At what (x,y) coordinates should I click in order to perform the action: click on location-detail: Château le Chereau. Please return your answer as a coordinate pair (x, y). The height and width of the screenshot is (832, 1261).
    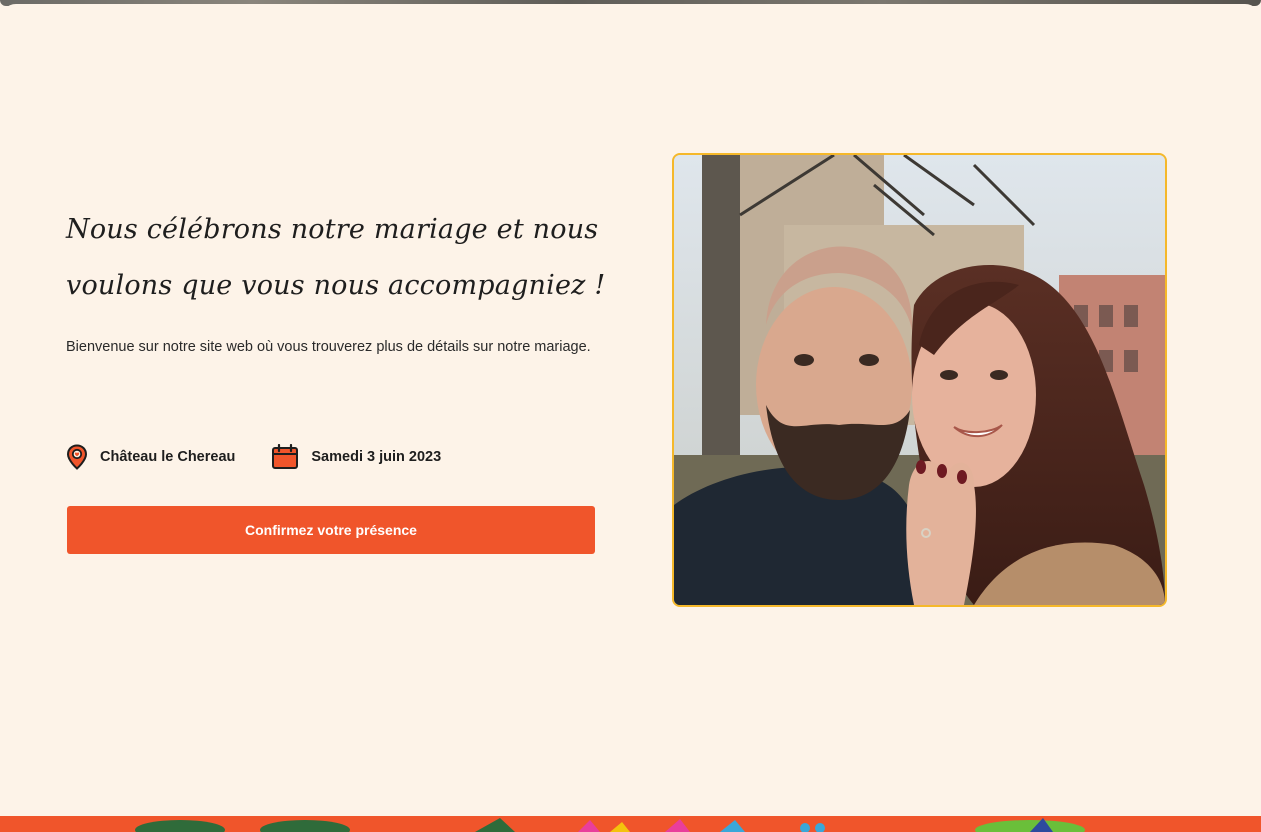
    Looking at the image, I should click on (150, 457).